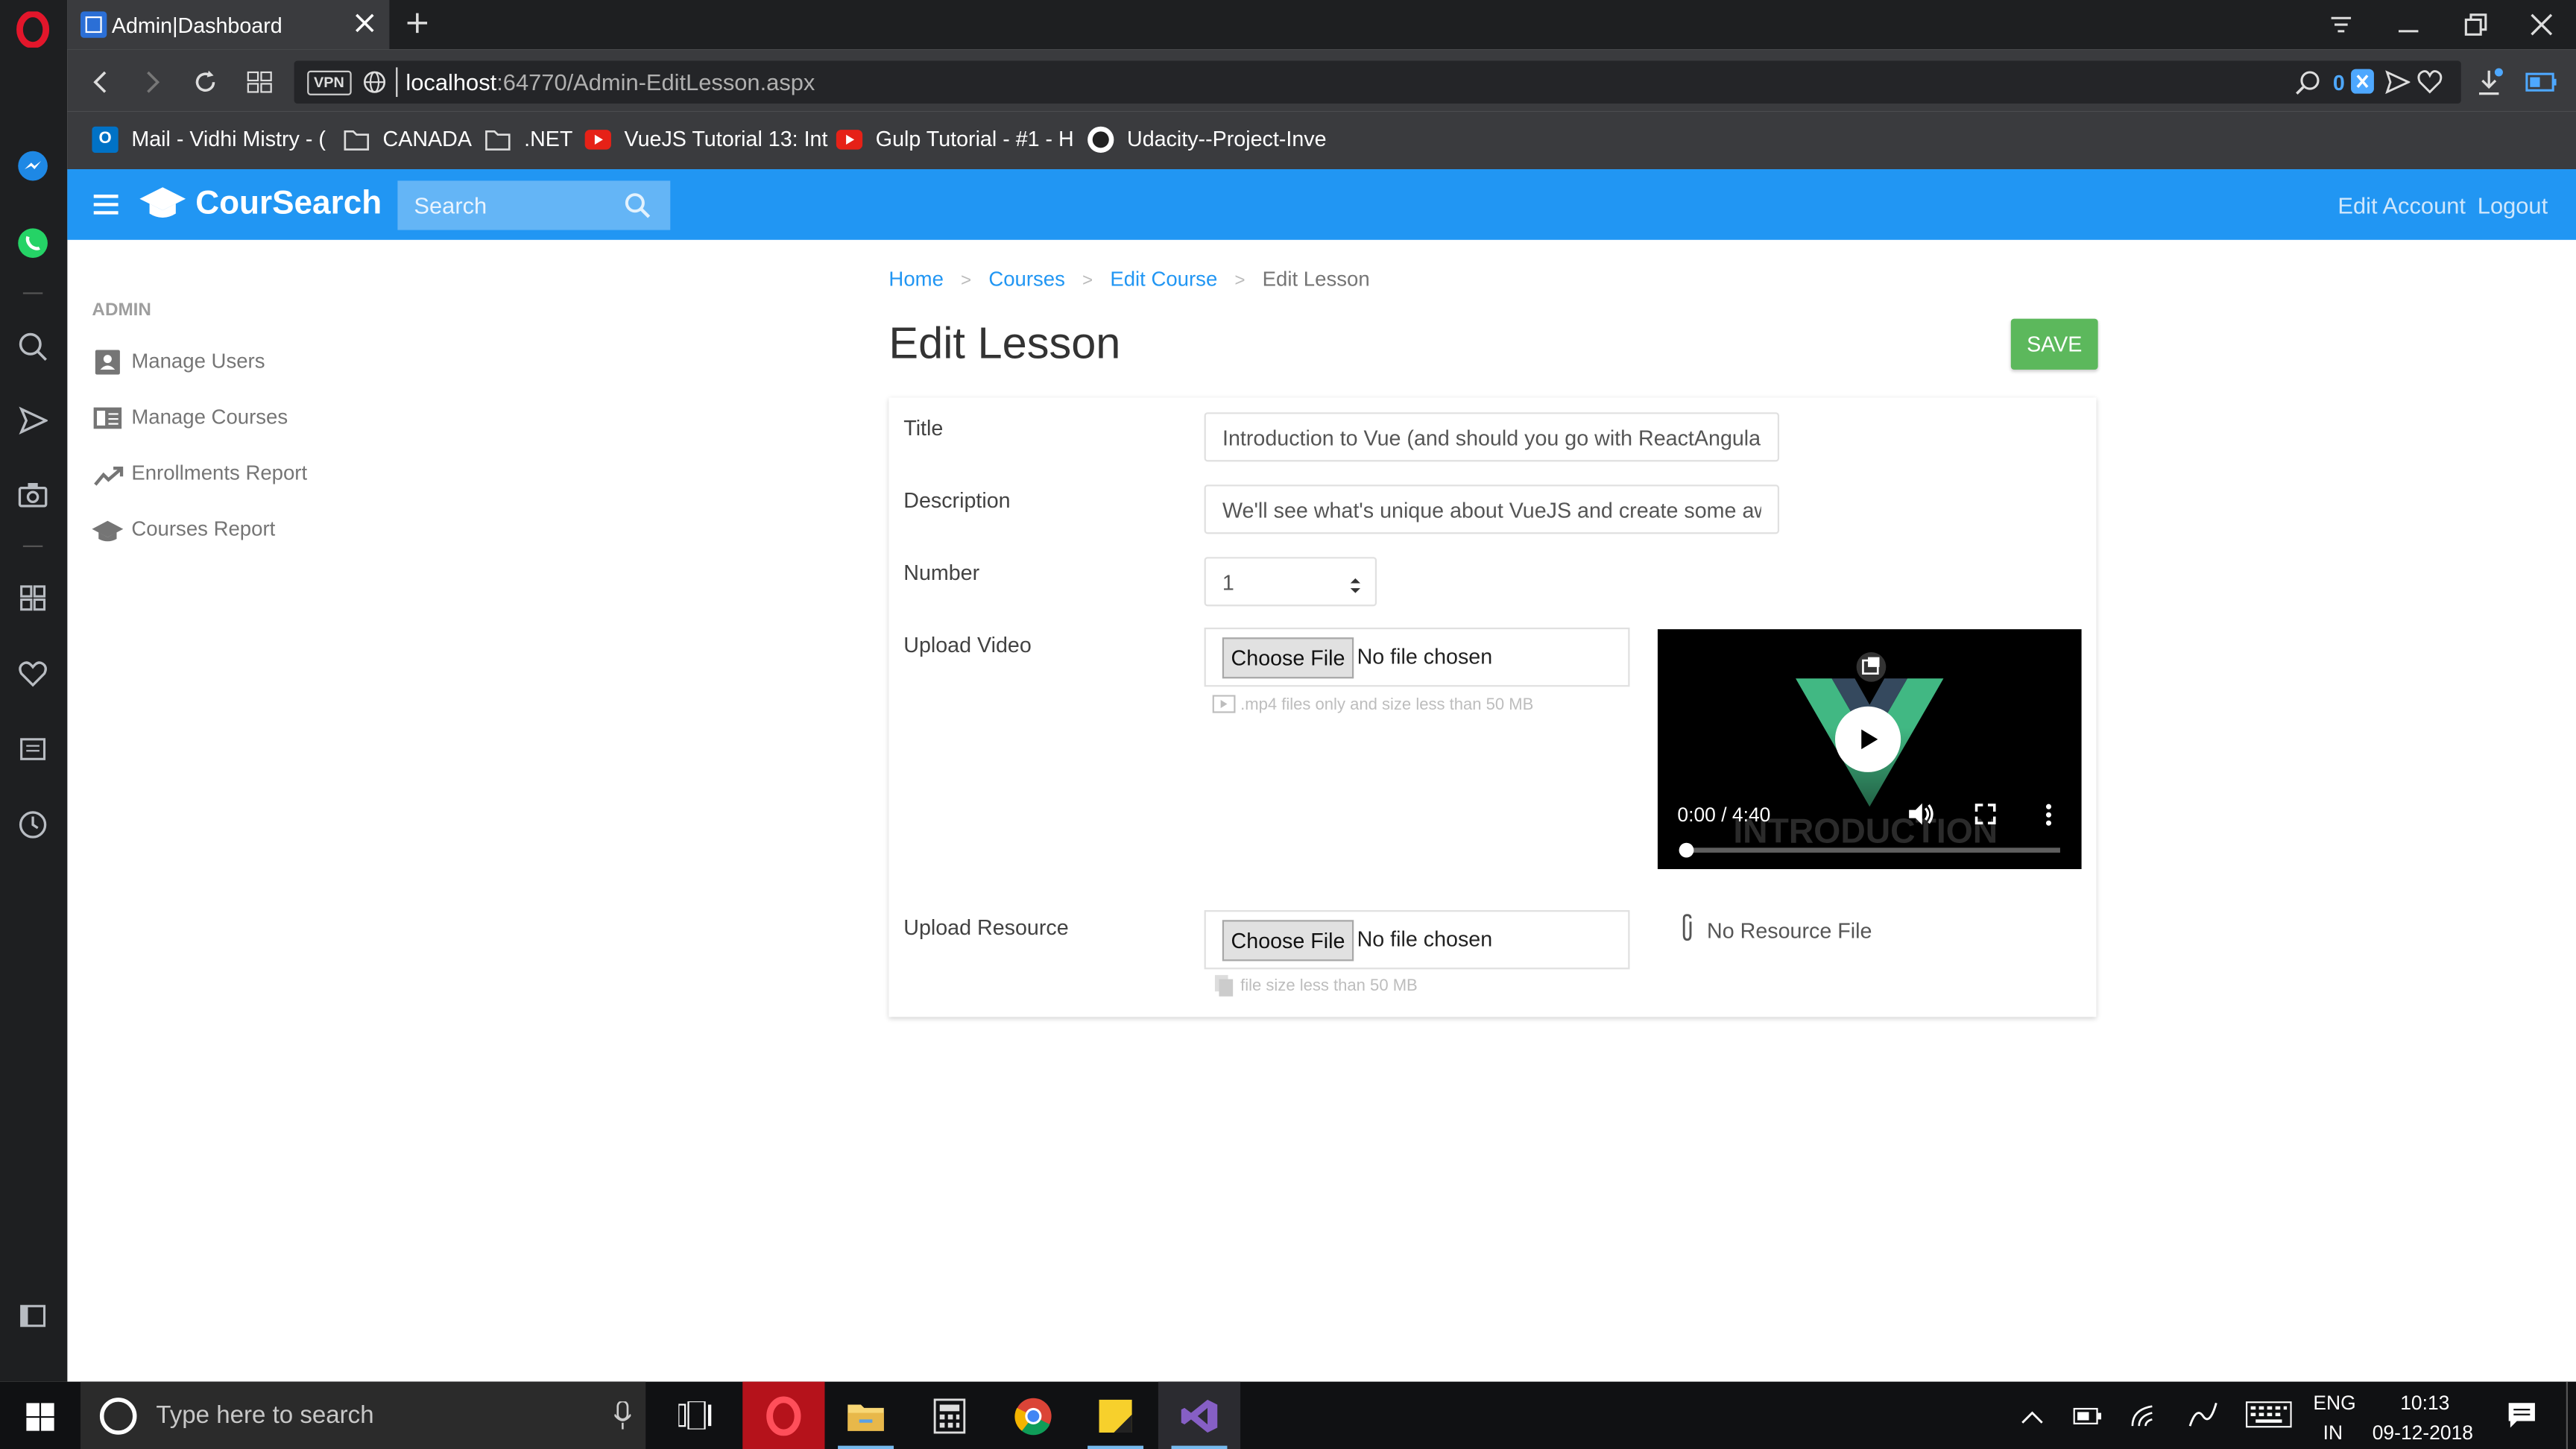  What do you see at coordinates (1417, 940) in the screenshot?
I see `resource-file-input: Choose File No file chosen` at bounding box center [1417, 940].